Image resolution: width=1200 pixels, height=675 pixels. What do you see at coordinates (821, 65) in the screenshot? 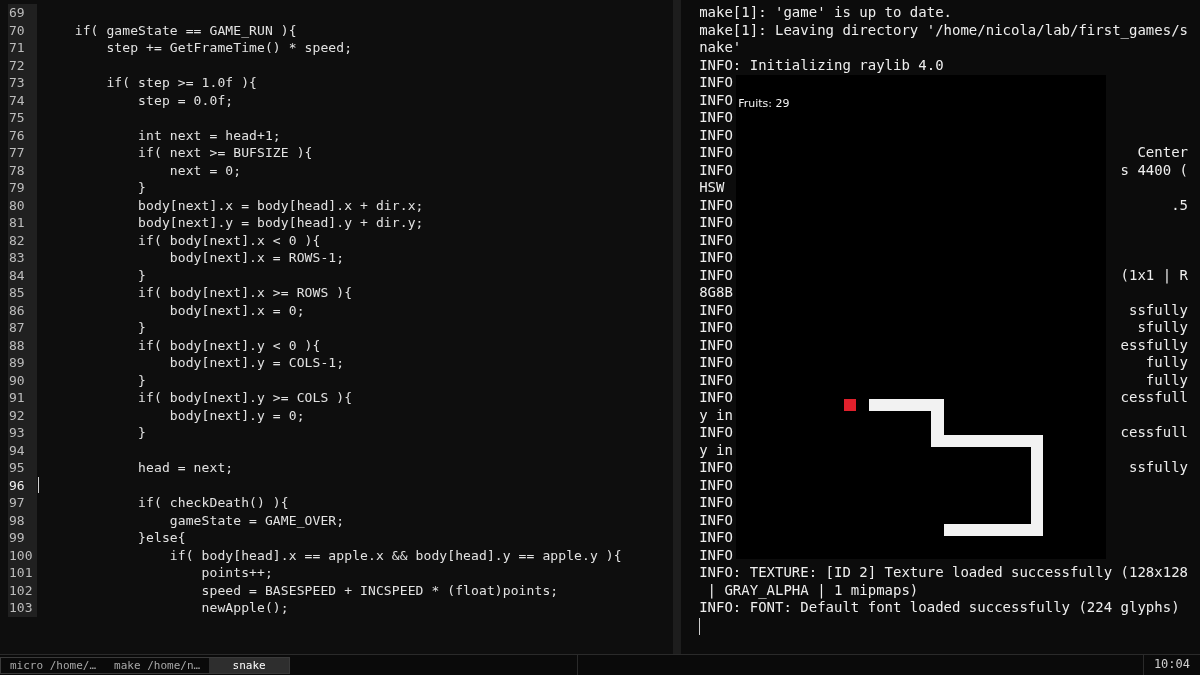
I see `terminal-line: INFO: Initializing raylib 4.0` at bounding box center [821, 65].